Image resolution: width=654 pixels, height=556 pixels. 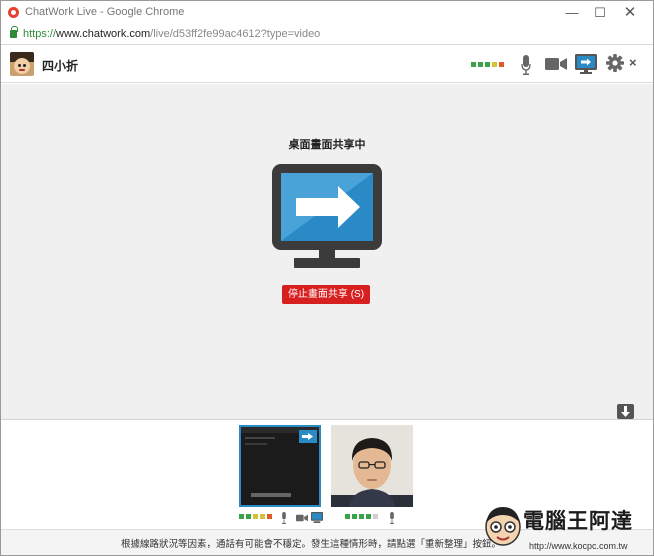 What do you see at coordinates (311, 544) in the screenshot?
I see `connection-notice-text: 根據線路狀況等因素，通話有可能會不穩定。發生這種情形時，請點選「重新整理」按鈕。` at bounding box center [311, 544].